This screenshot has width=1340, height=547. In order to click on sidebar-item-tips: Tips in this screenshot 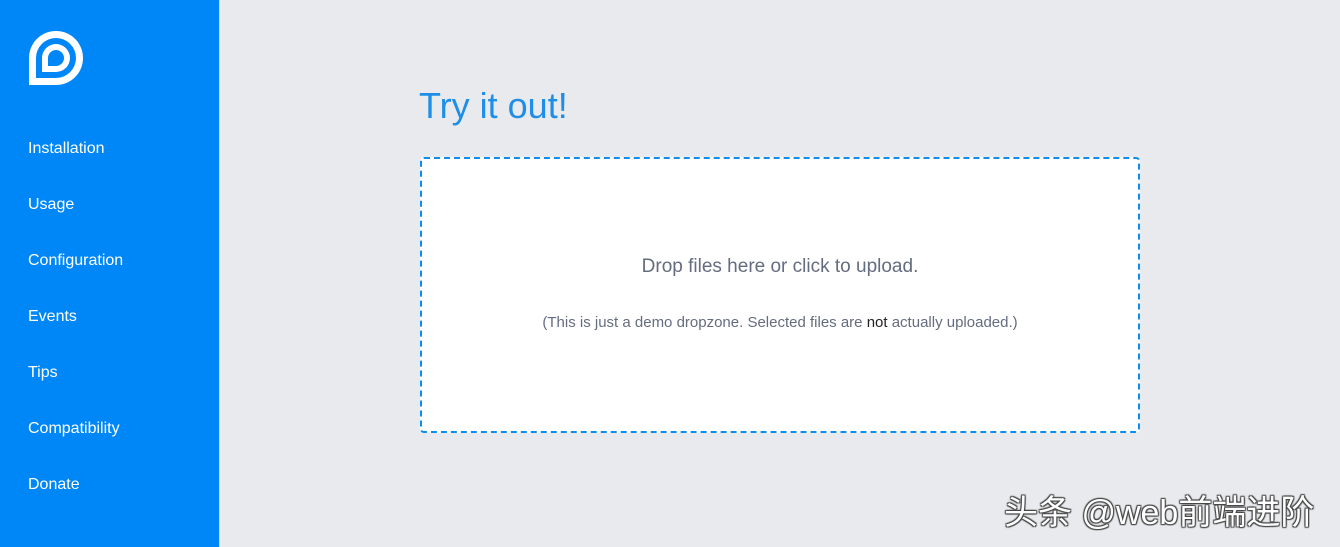, I will do `click(43, 373)`.